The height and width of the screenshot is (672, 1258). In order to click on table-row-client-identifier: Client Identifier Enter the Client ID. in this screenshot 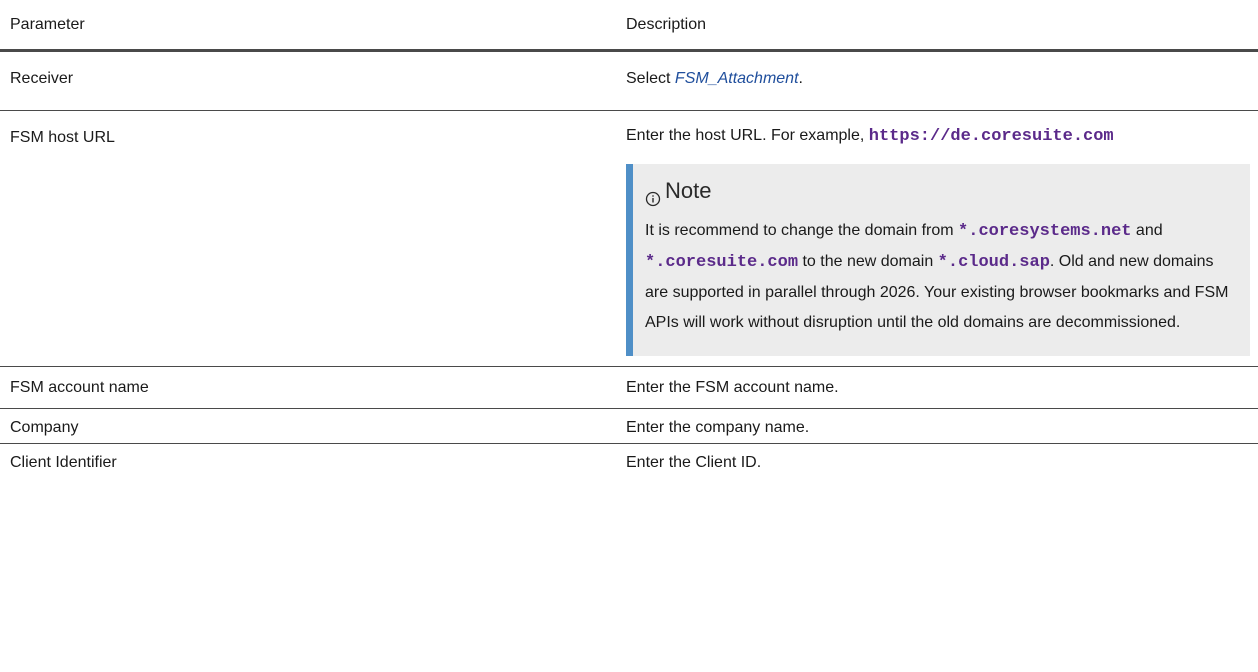, I will do `click(629, 461)`.